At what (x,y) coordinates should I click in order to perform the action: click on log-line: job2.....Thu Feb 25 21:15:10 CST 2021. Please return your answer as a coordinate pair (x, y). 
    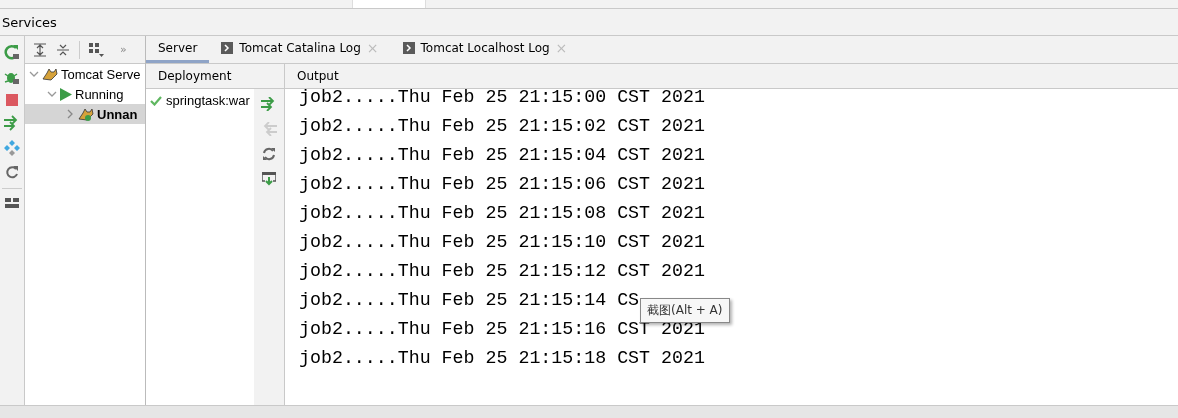
    Looking at the image, I should click on (502, 242).